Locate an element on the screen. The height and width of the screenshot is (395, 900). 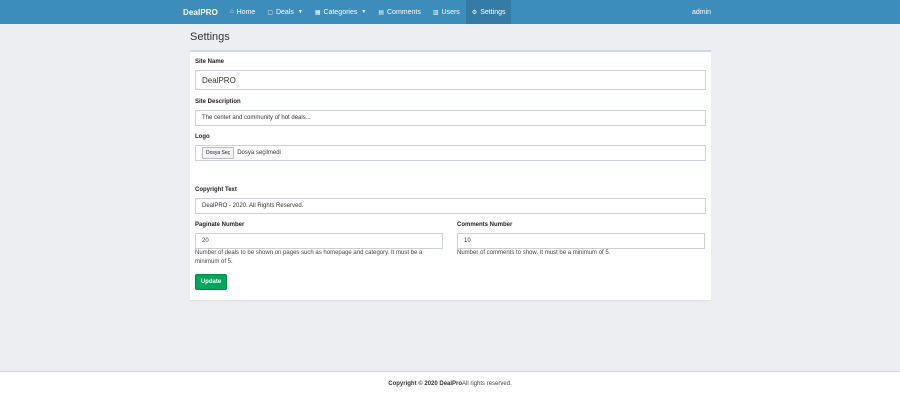
site-name-input: DealPRO is located at coordinates (450, 80).